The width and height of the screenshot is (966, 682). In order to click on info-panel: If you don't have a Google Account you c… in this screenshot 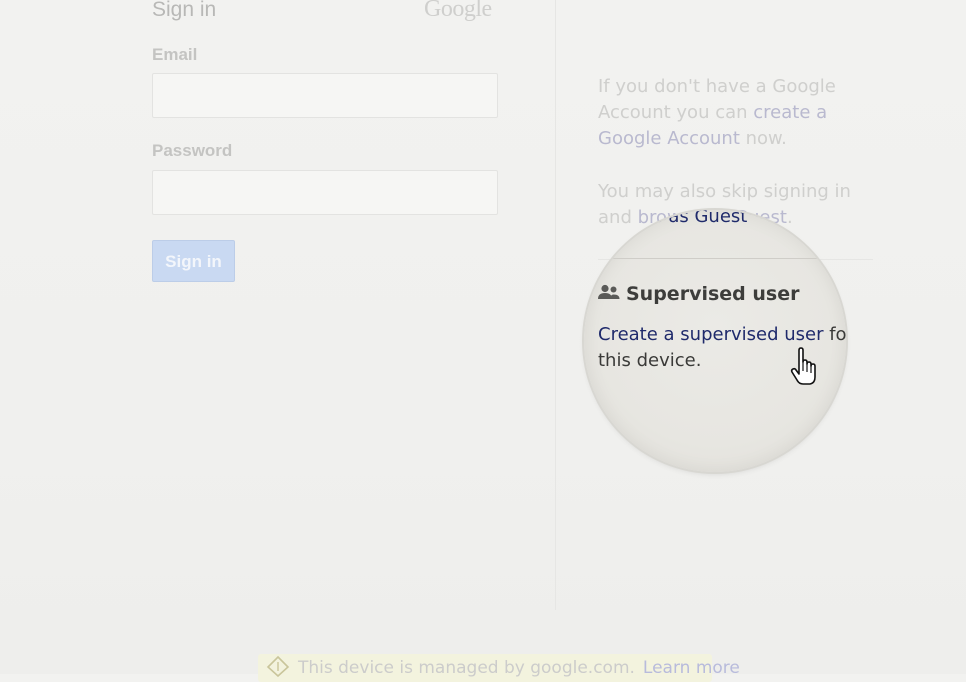, I will do `click(738, 152)`.